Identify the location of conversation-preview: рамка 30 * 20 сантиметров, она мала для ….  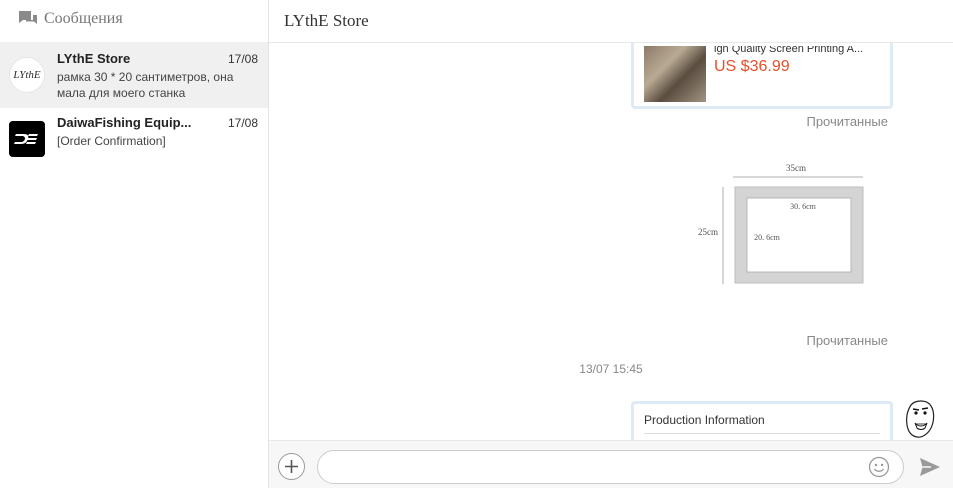
(145, 85).